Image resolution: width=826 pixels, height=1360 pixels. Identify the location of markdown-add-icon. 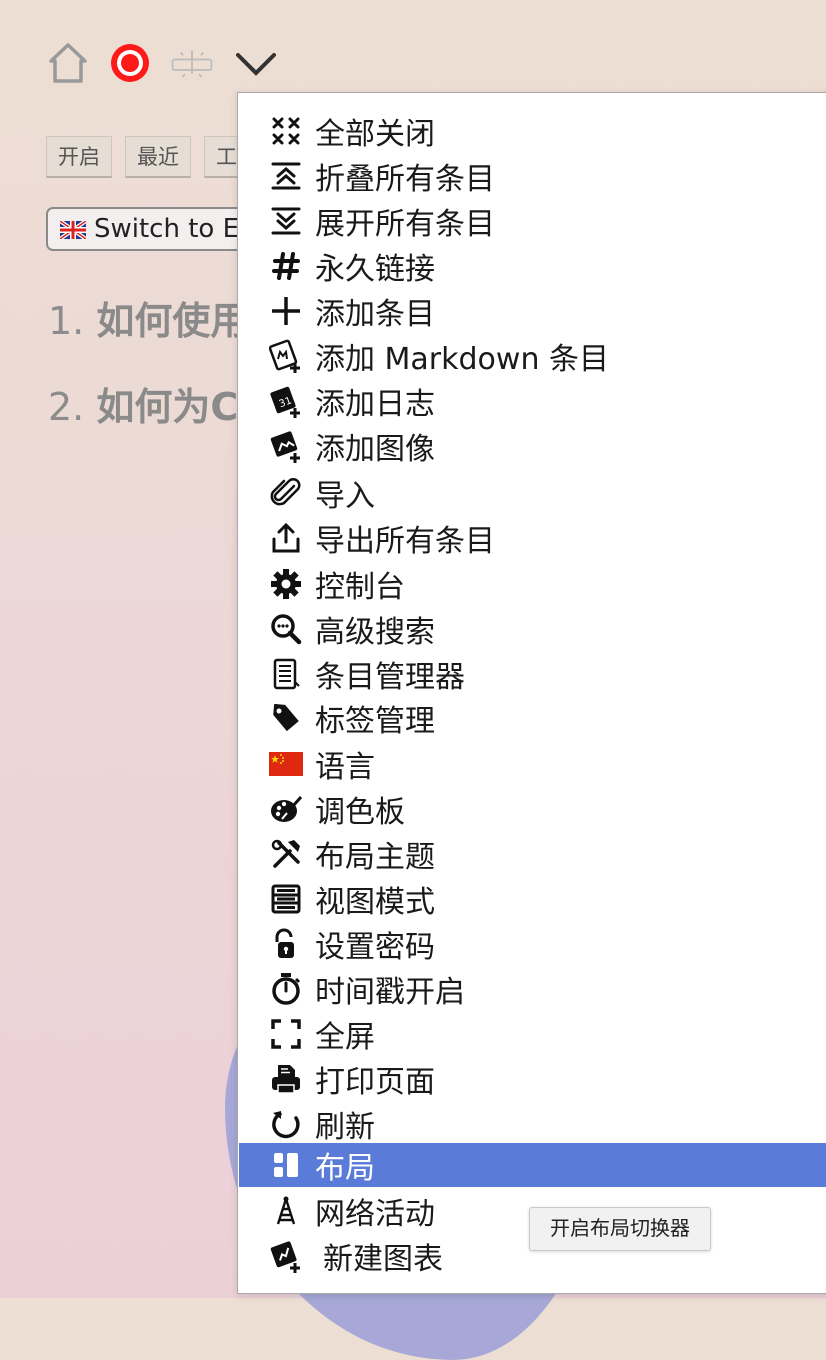
(286, 356).